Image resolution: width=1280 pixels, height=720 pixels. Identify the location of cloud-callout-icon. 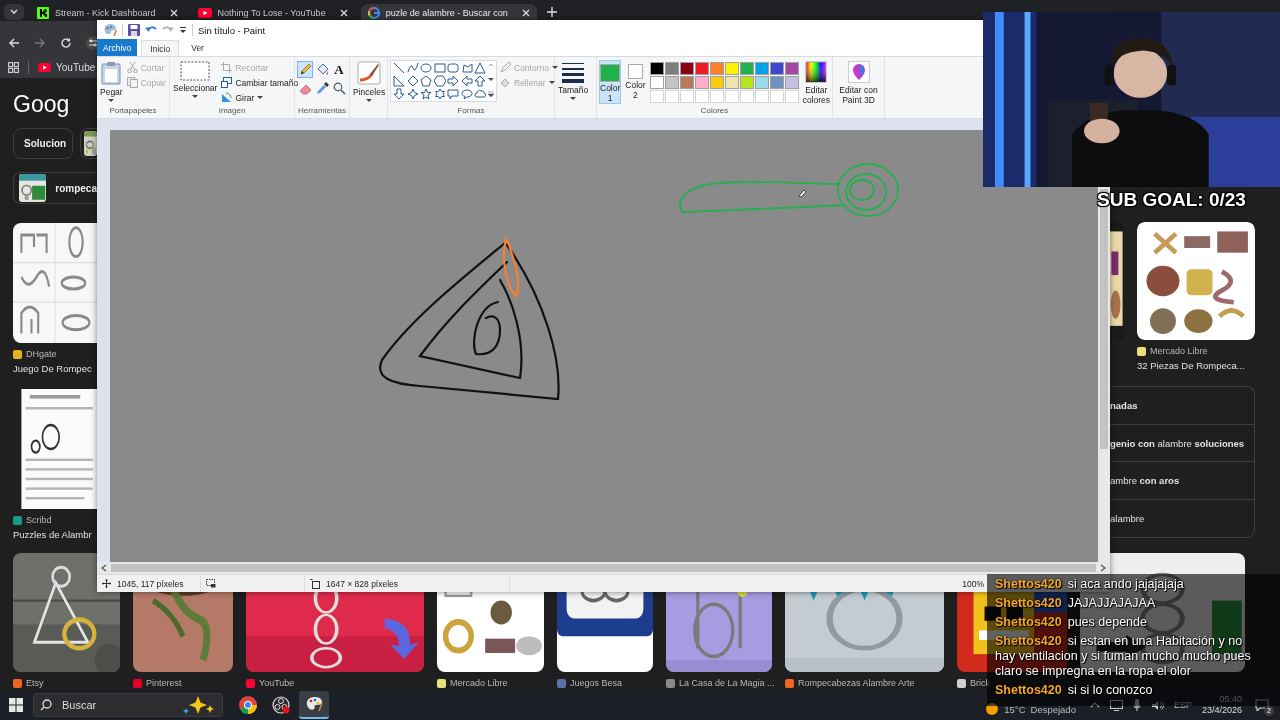
(480, 94).